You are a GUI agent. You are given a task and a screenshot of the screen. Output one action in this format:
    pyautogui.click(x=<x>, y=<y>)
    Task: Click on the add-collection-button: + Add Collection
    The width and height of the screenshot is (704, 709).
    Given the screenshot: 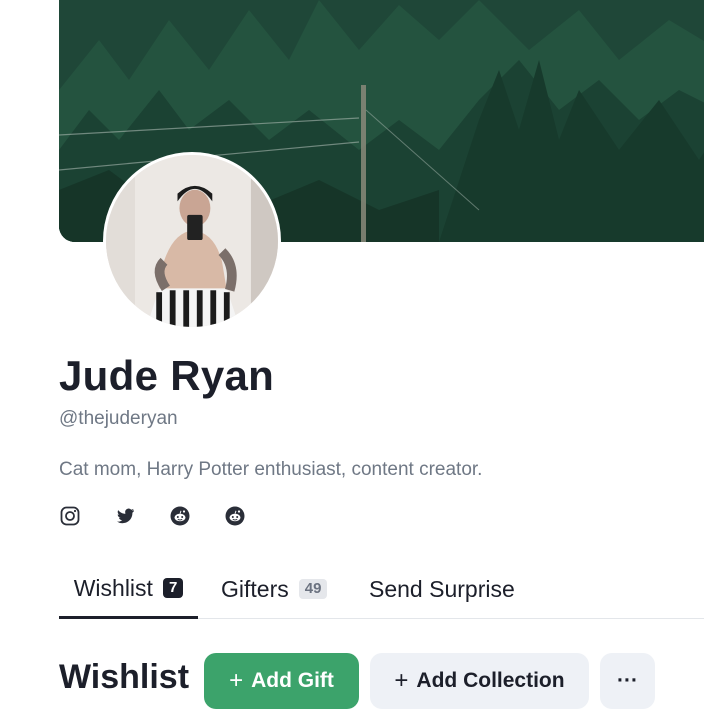 What is the action you would take?
    pyautogui.click(x=479, y=681)
    